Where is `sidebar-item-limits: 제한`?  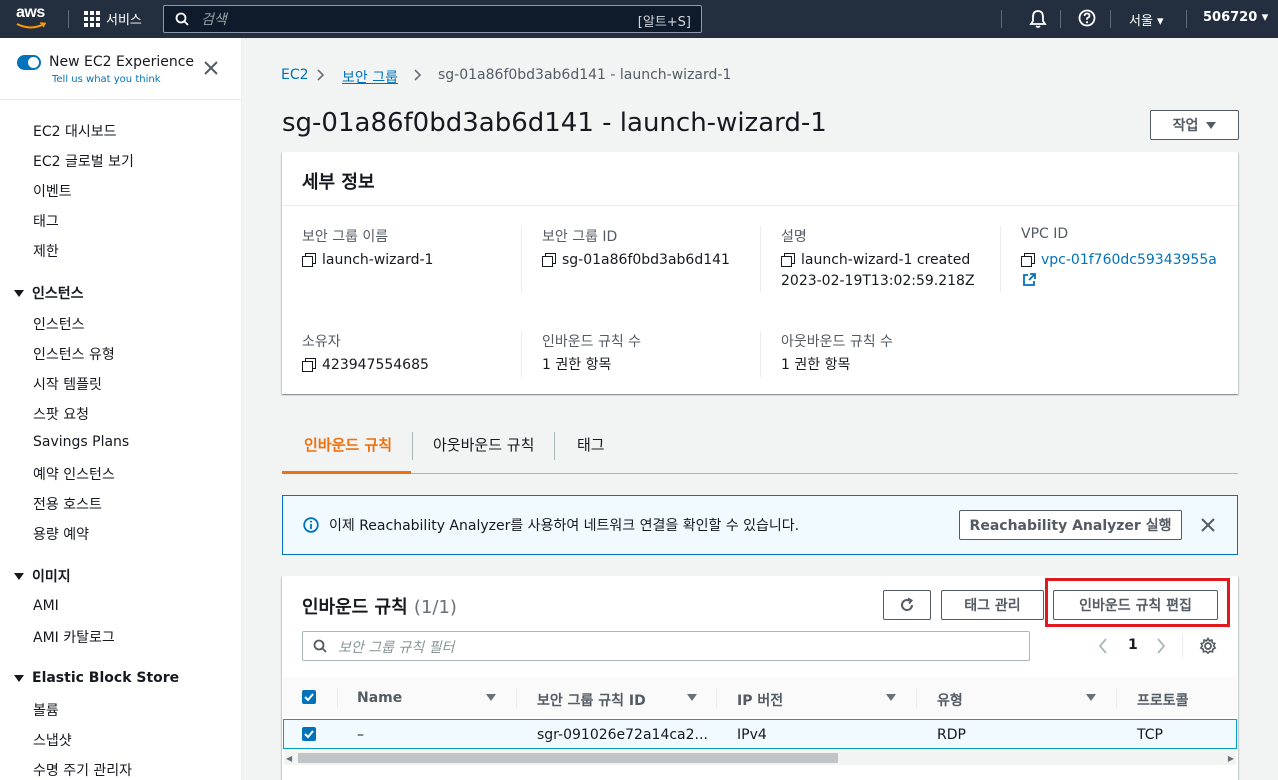
sidebar-item-limits: 제한 is located at coordinates (46, 251).